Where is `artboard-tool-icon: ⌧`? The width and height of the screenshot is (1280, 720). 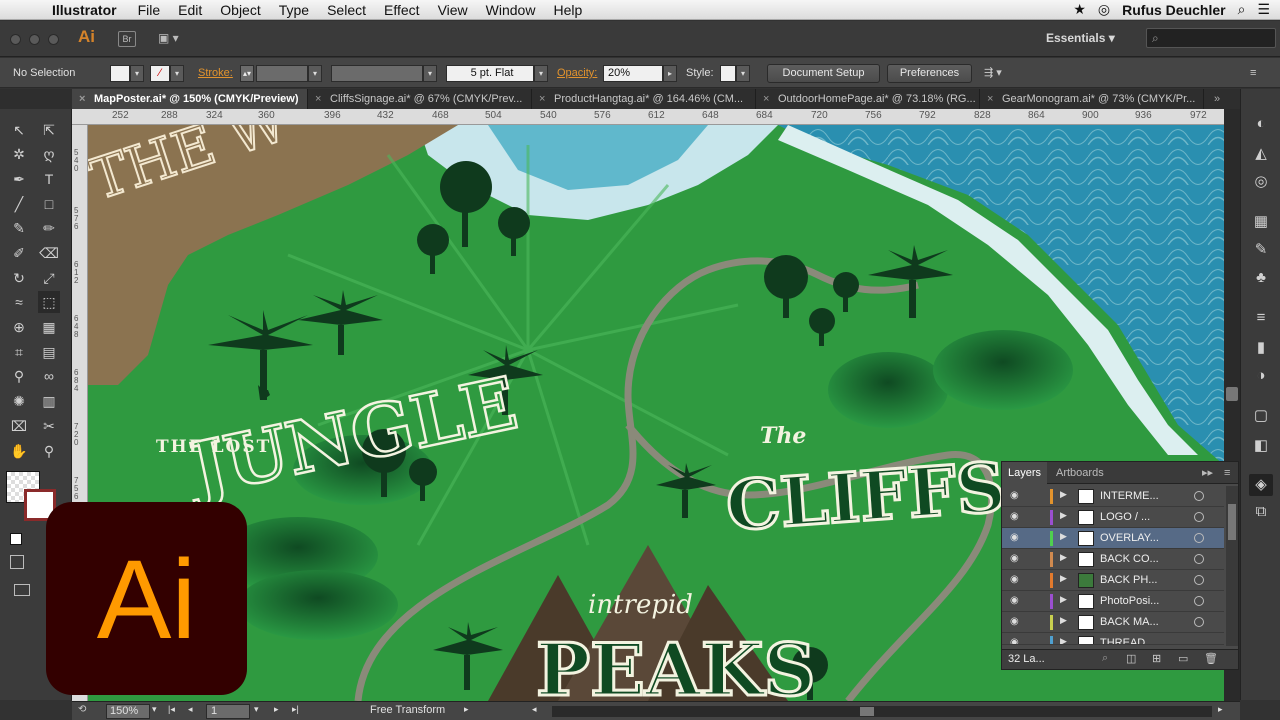 artboard-tool-icon: ⌧ is located at coordinates (19, 426).